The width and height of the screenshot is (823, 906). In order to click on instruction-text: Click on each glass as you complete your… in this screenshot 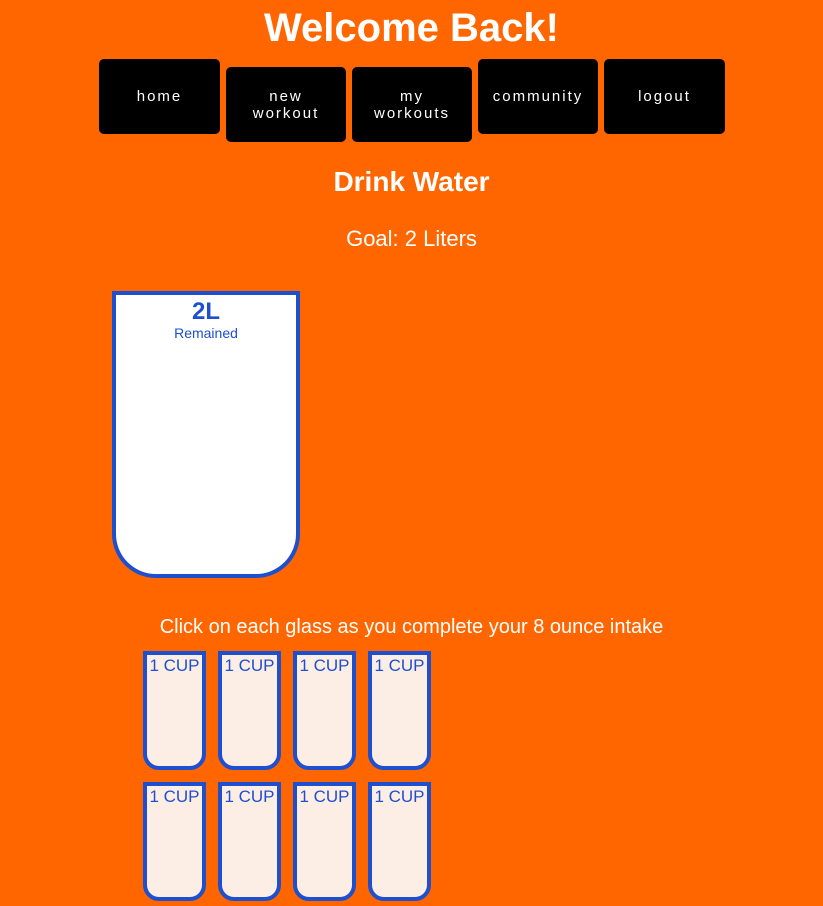, I will do `click(411, 627)`.